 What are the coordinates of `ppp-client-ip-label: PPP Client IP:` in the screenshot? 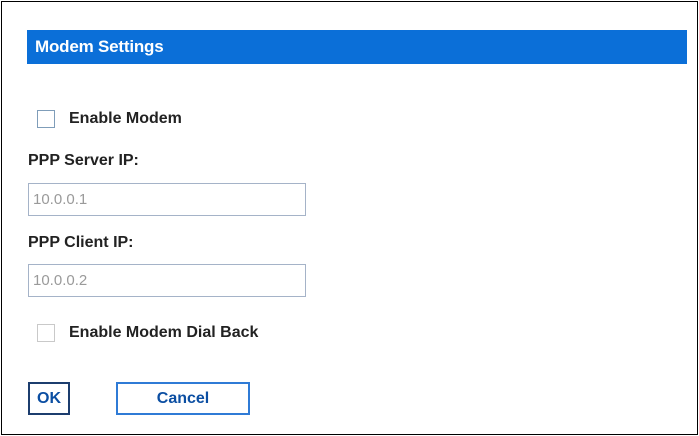 It's located at (81, 242).